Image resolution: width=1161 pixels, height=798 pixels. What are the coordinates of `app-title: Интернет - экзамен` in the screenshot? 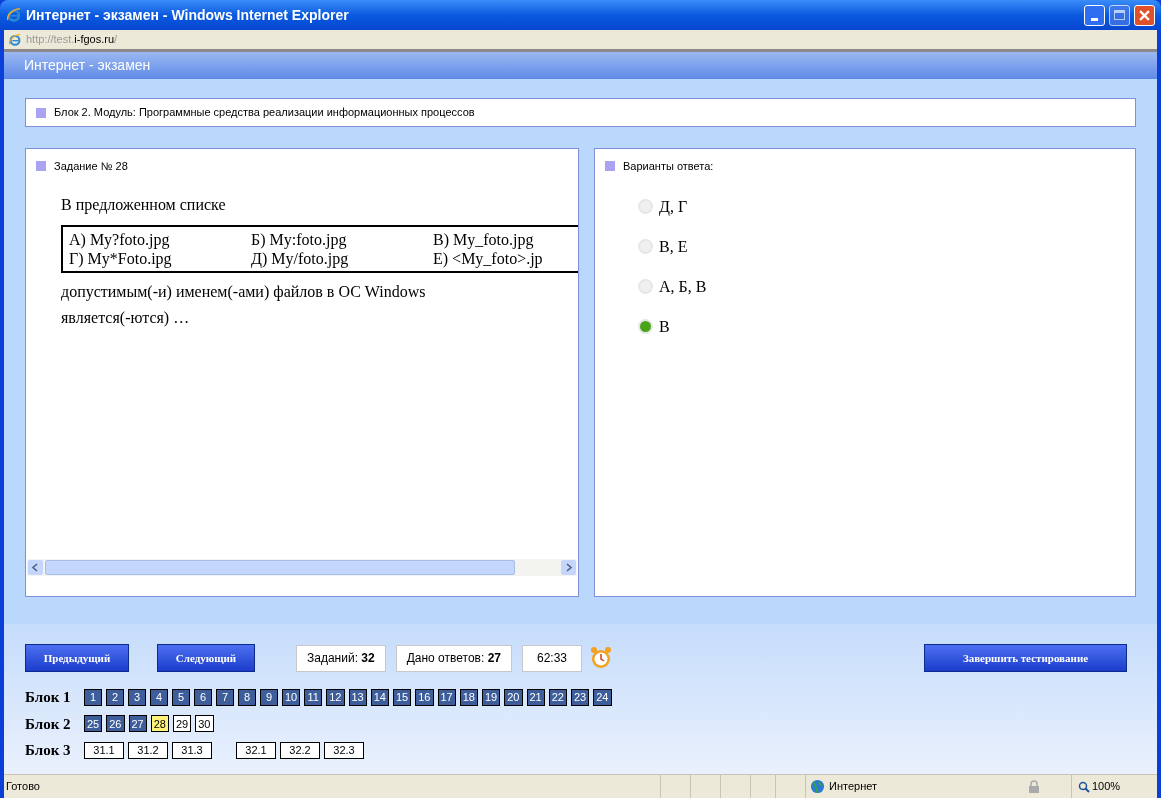 It's located at (87, 65).